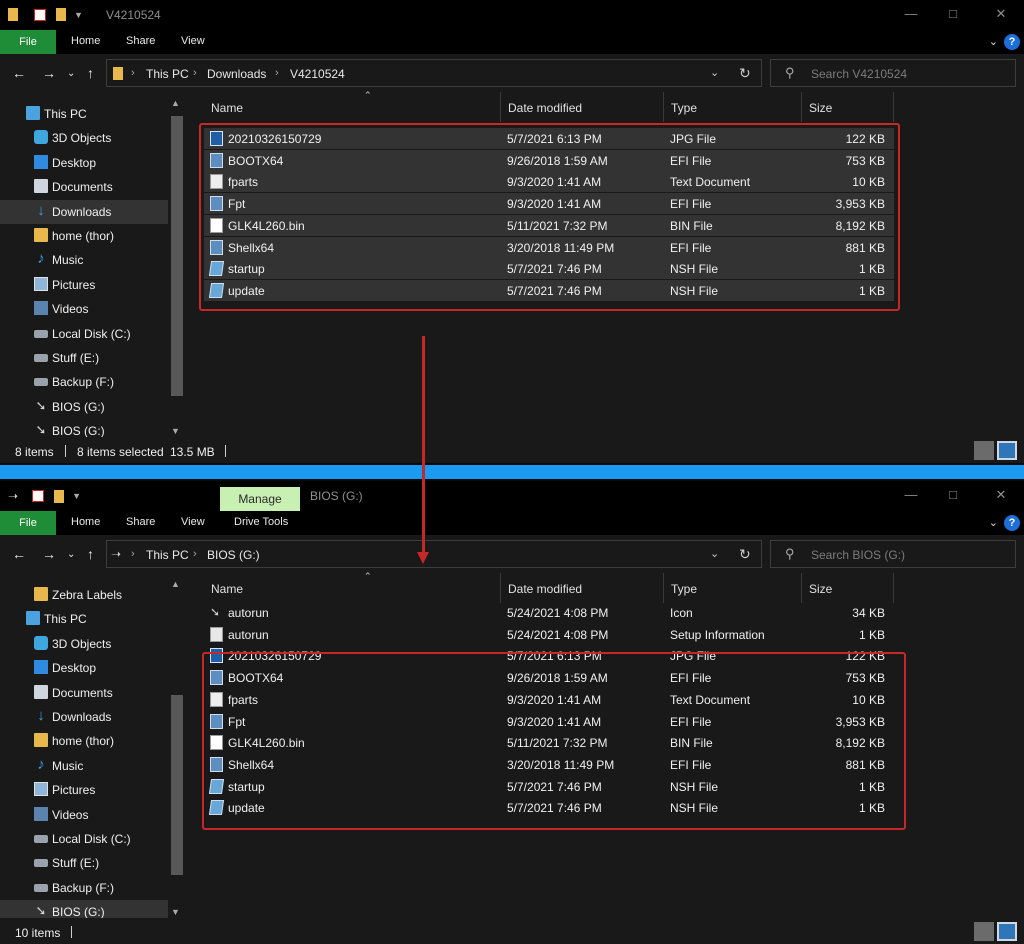 Image resolution: width=1024 pixels, height=944 pixels. I want to click on sidebar-item-label: Pictures, so click(74, 284).